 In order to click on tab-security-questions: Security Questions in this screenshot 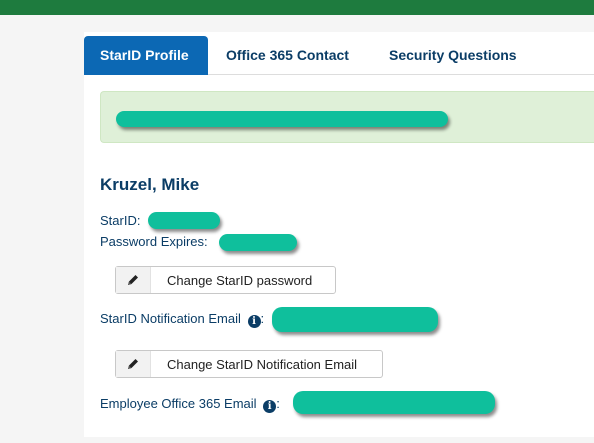, I will do `click(453, 55)`.